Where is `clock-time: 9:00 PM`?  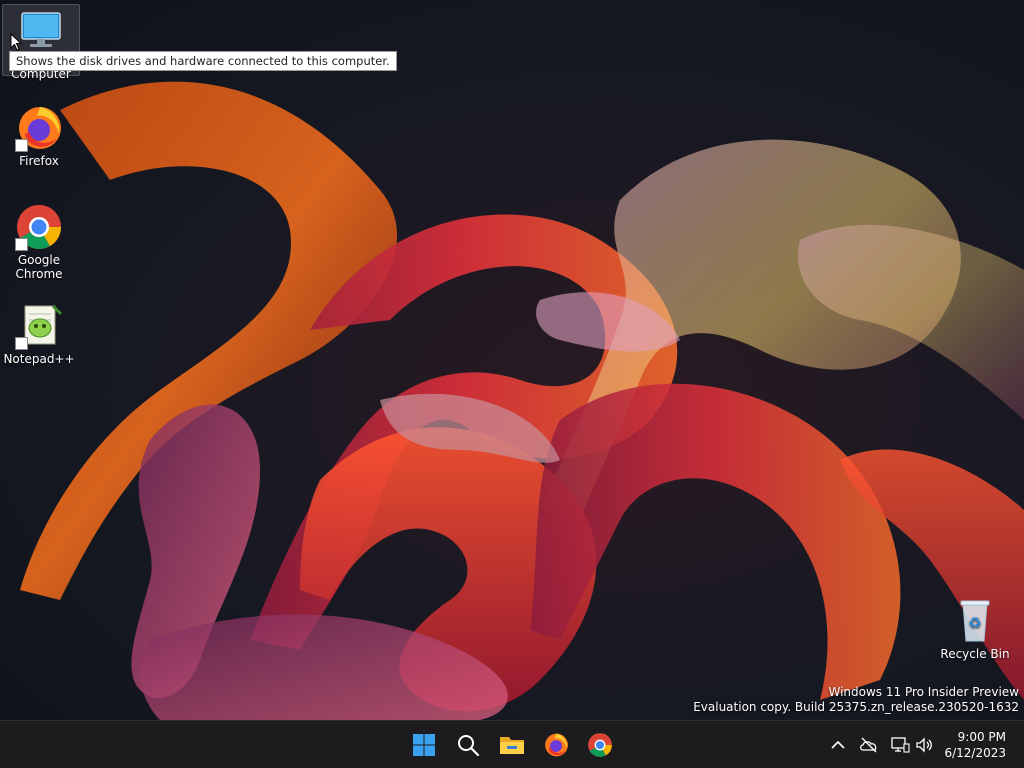
clock-time: 9:00 PM is located at coordinates (981, 737).